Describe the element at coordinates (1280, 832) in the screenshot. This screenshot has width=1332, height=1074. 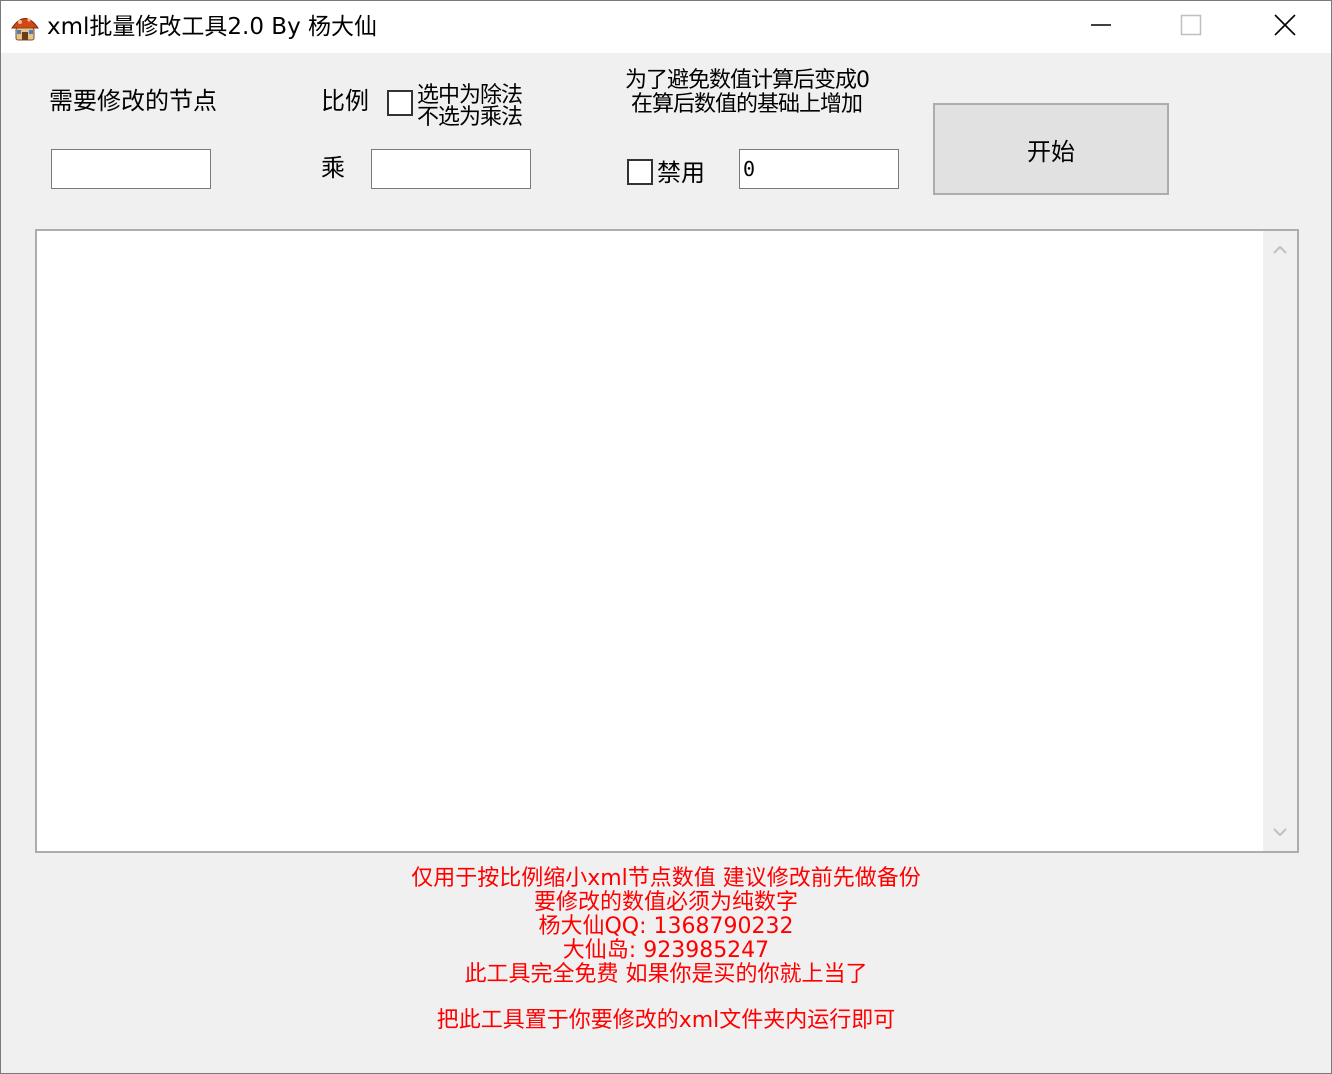
I see `scroll-down-icon` at that location.